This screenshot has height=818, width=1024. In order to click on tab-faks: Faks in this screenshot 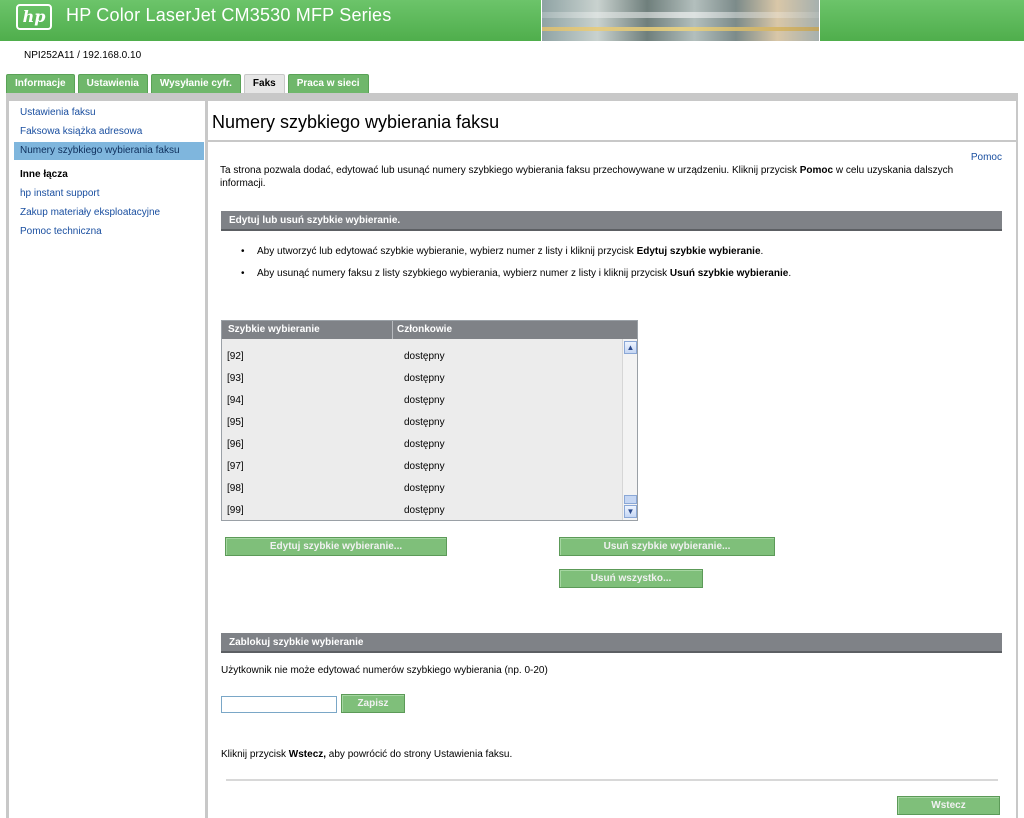, I will do `click(264, 83)`.